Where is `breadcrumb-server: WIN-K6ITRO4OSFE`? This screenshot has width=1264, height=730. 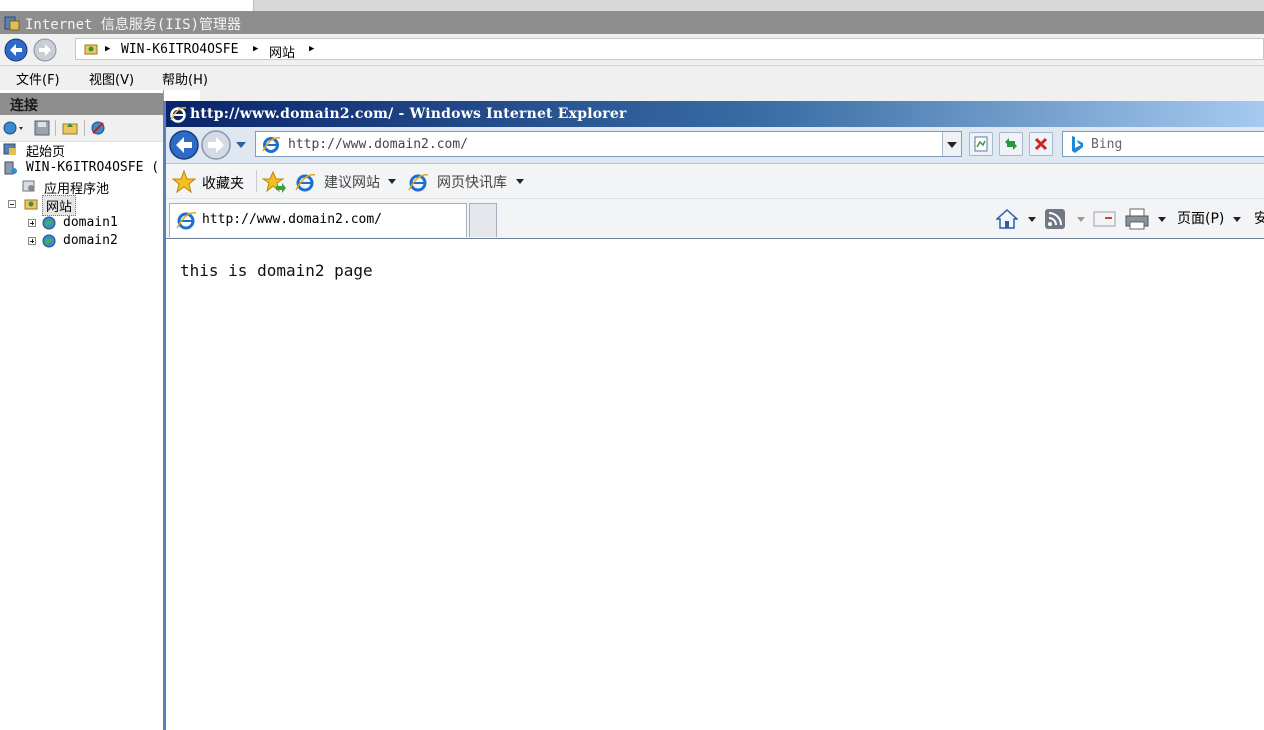 breadcrumb-server: WIN-K6ITRO4OSFE is located at coordinates (179, 49).